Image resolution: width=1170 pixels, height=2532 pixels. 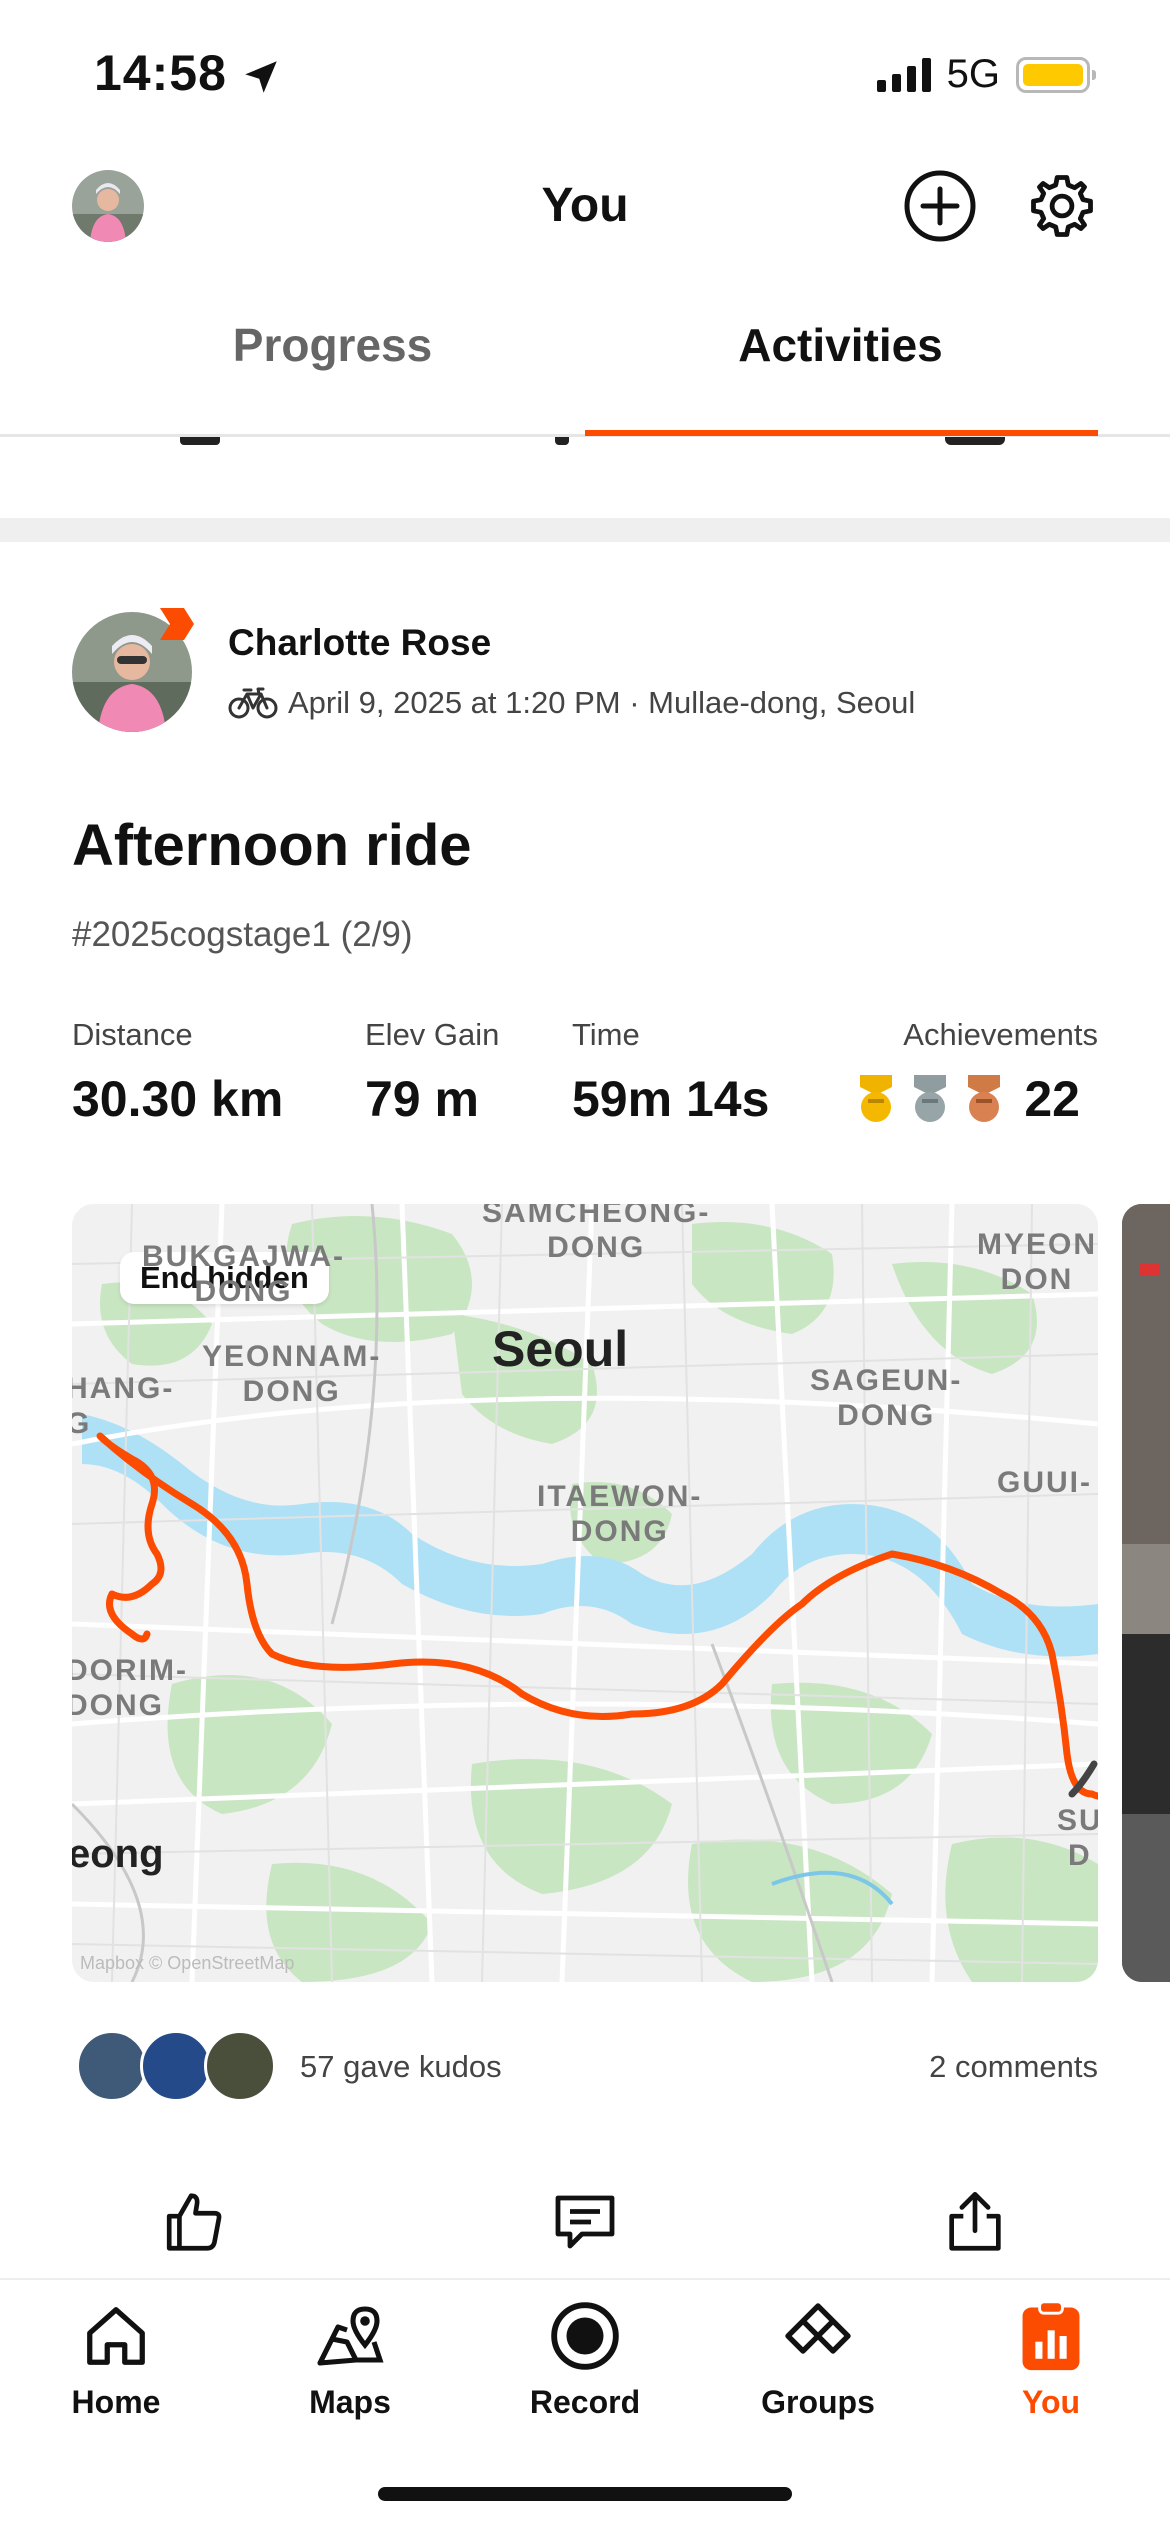 I want to click on nav-groups-label: Groups, so click(x=818, y=2402).